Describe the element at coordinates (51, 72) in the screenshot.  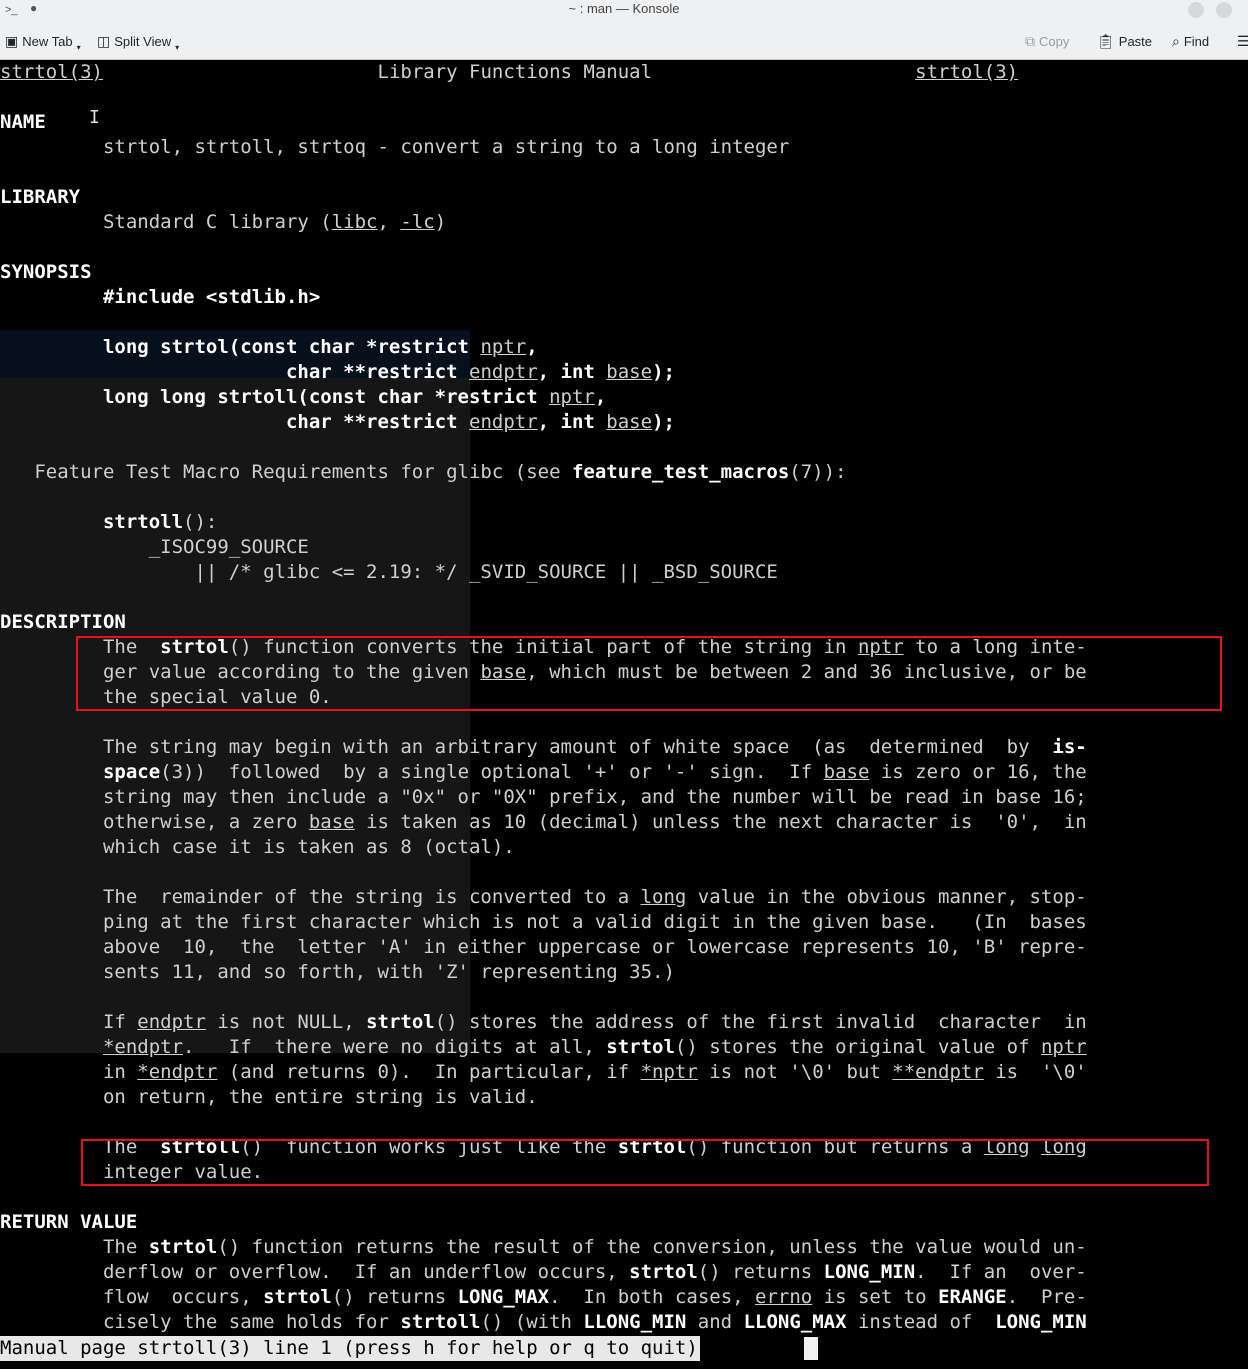
I see `man-header-left: strtol(3)` at that location.